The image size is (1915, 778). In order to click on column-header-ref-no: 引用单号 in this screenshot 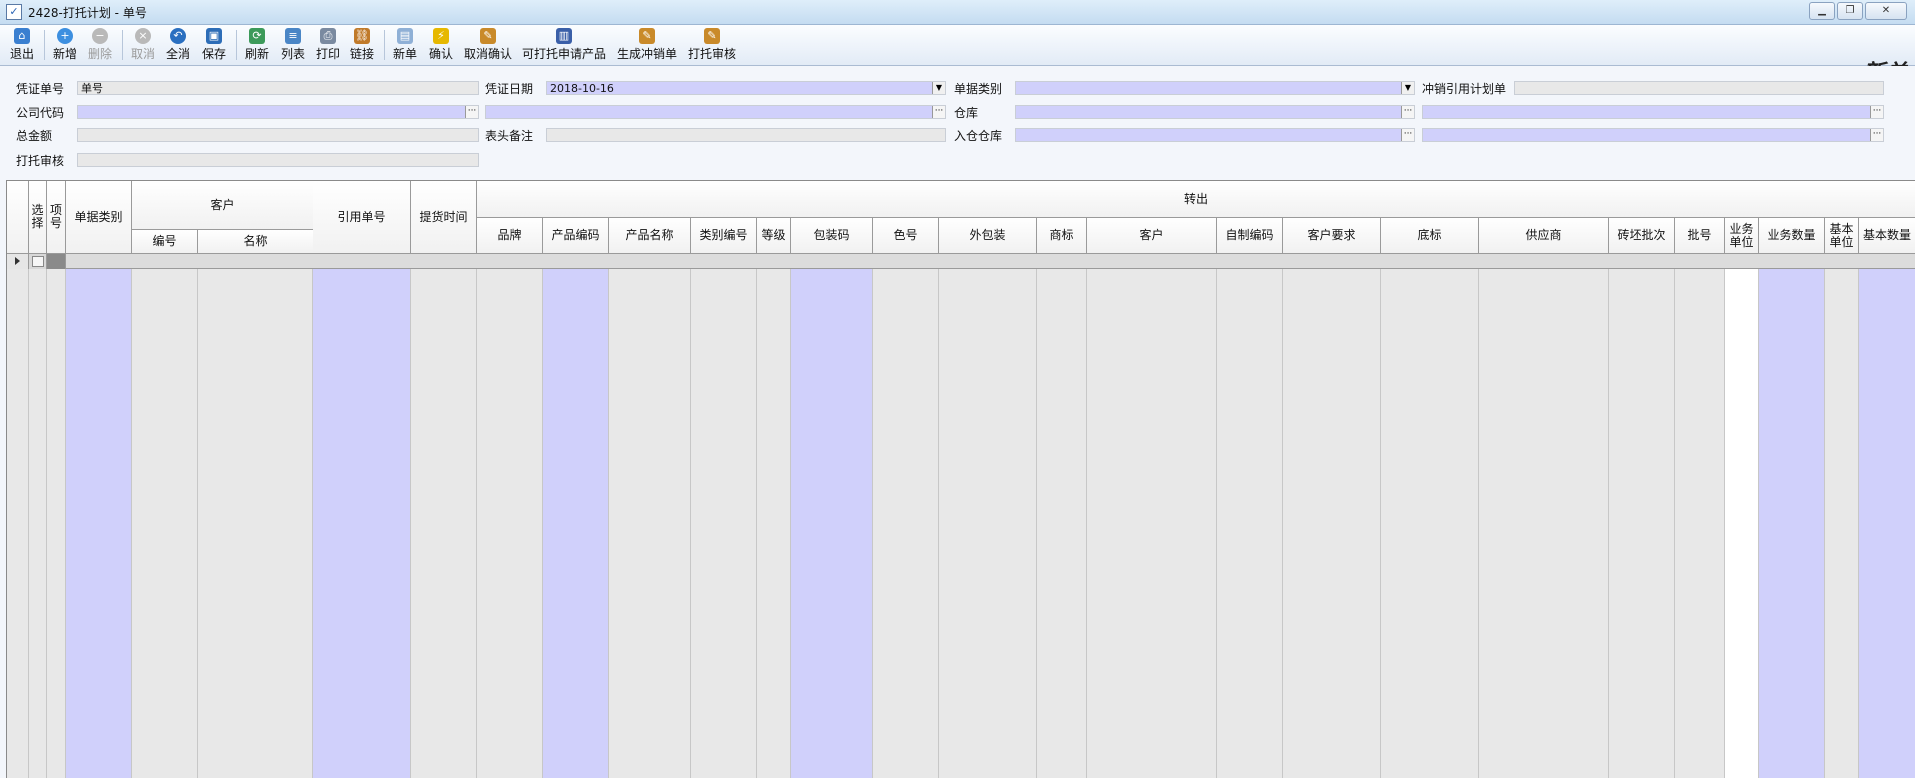, I will do `click(362, 217)`.